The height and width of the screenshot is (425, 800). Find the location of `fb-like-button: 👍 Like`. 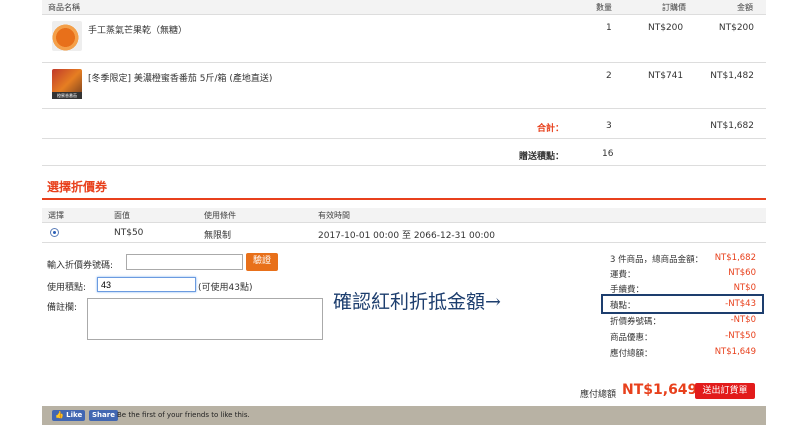

fb-like-button: 👍 Like is located at coordinates (69, 415).